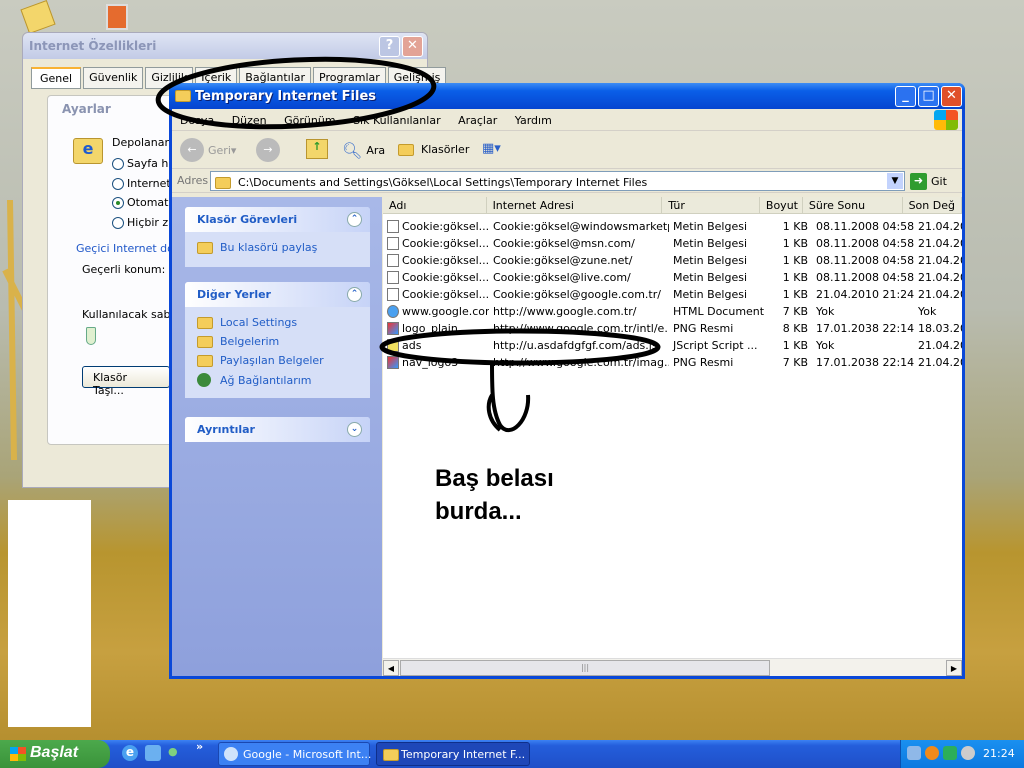  I want to click on dropdown-arrow-icon: ▼, so click(895, 181).